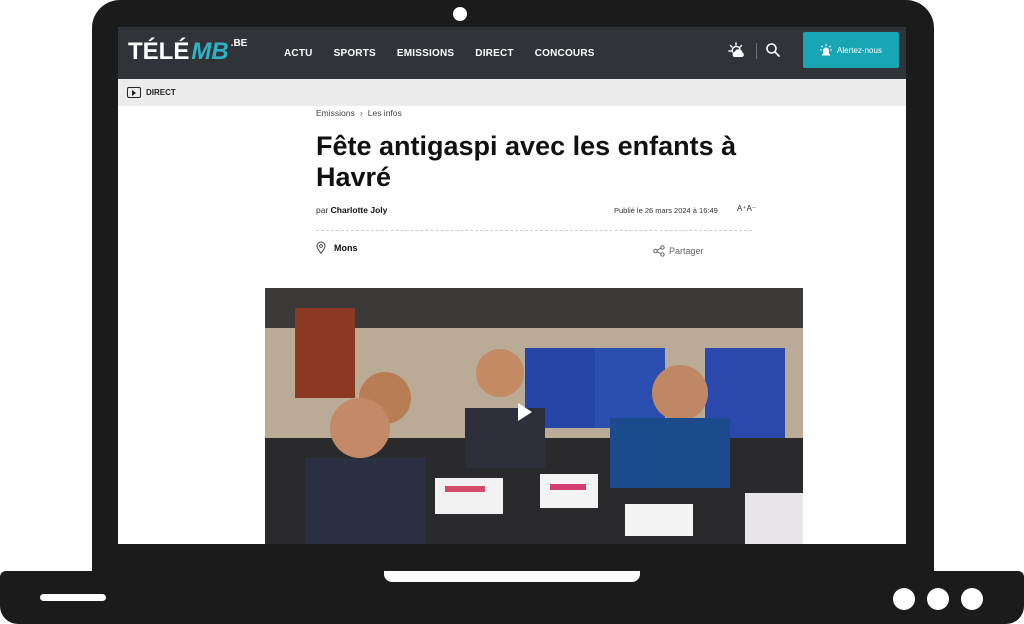  Describe the element at coordinates (359, 210) in the screenshot. I see `author-link: Charlotte Joly` at that location.